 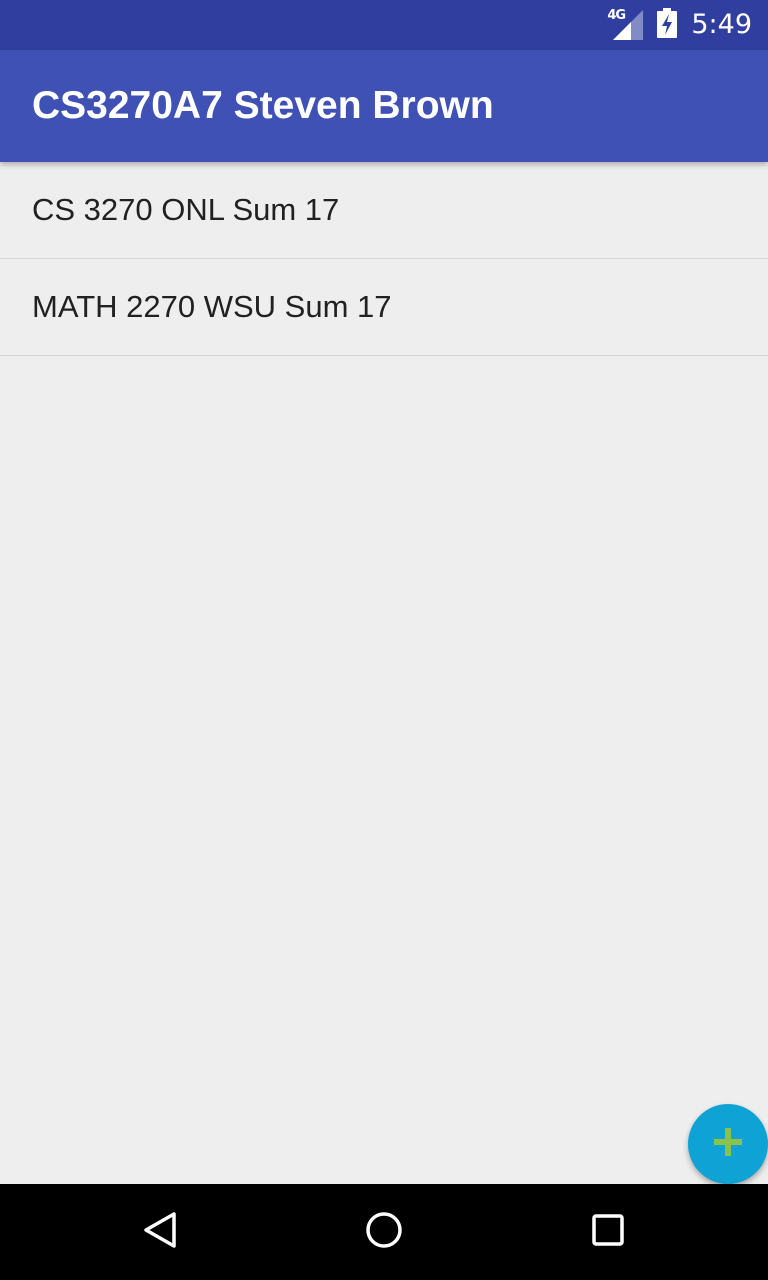 I want to click on plus-icon, so click(x=728, y=1144).